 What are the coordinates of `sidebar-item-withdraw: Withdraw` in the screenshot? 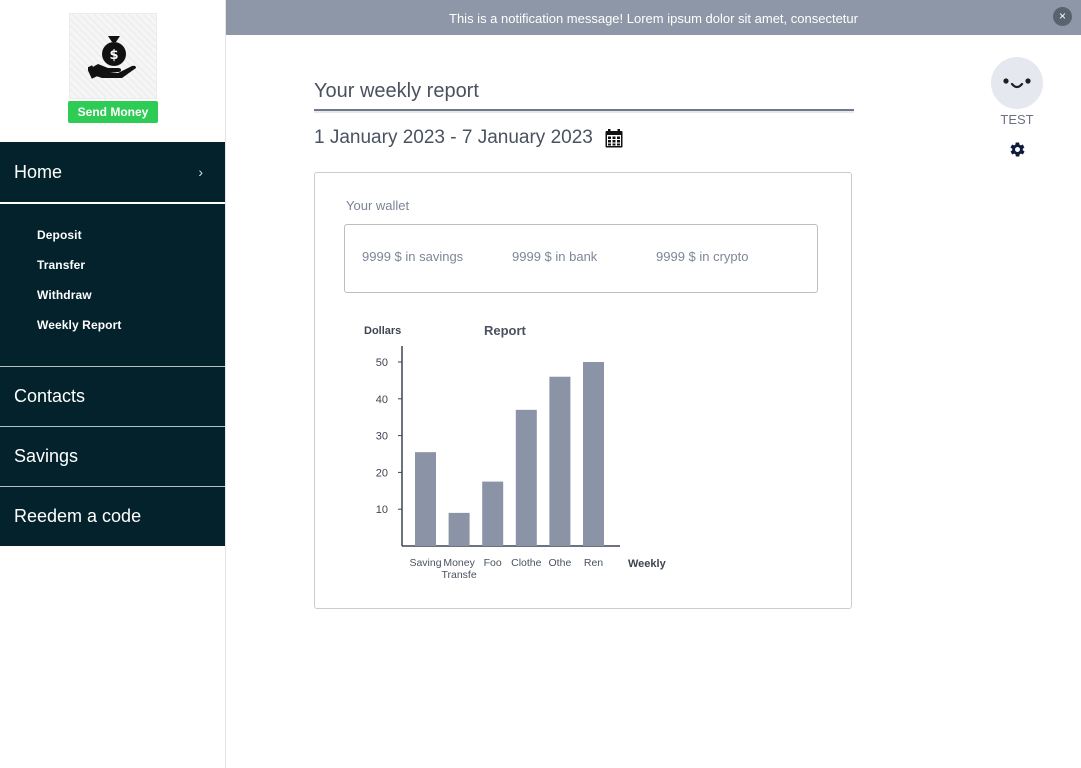 It's located at (131, 303).